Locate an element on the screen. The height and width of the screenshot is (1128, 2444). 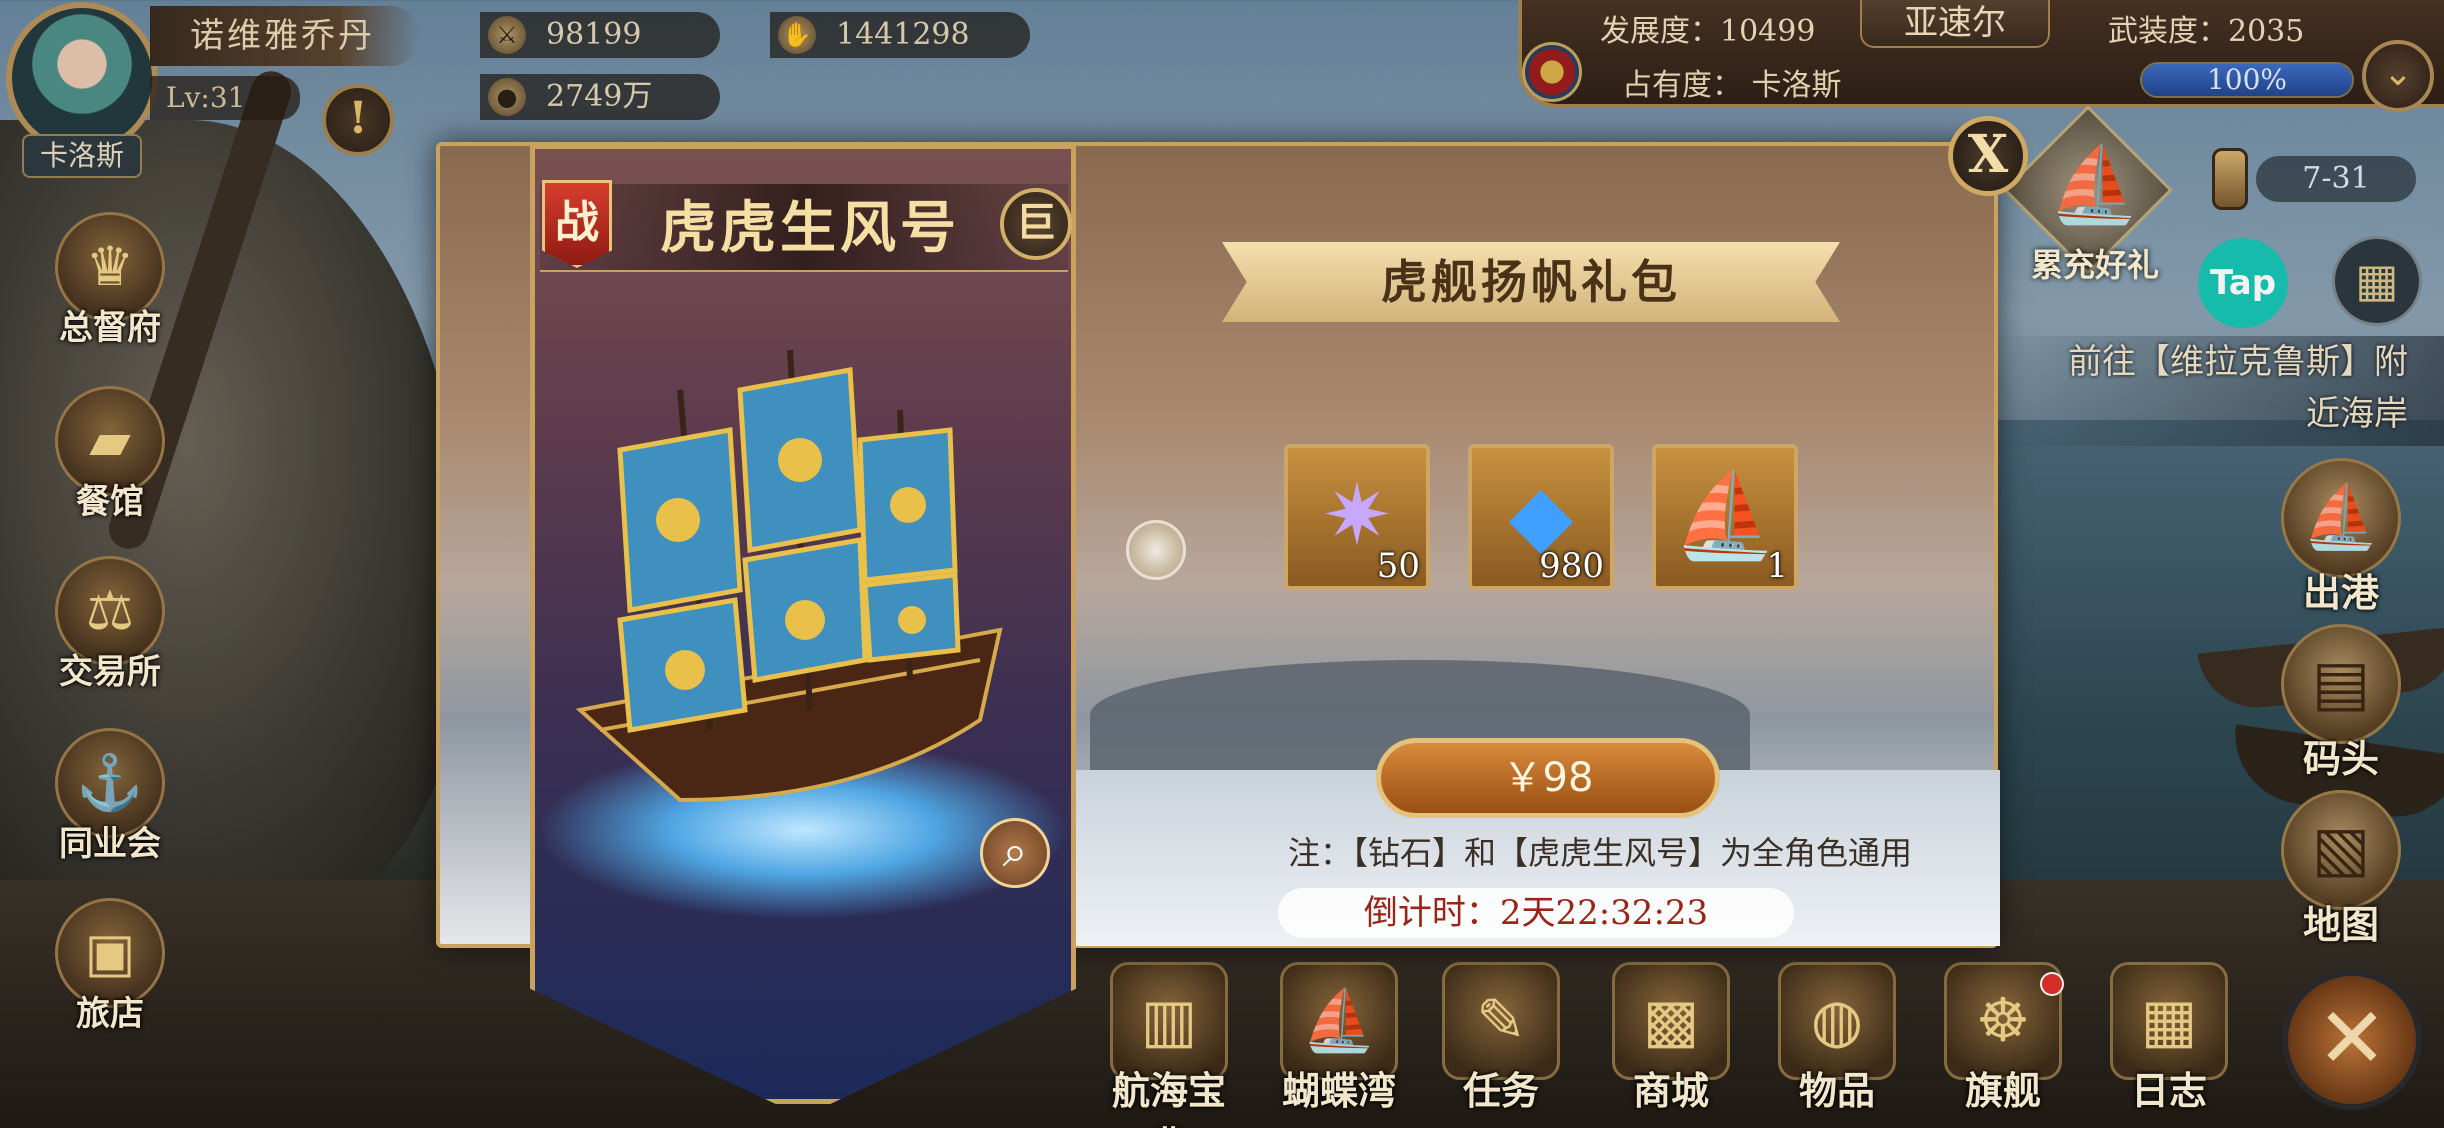
reward-qty: 980 is located at coordinates (1571, 566).